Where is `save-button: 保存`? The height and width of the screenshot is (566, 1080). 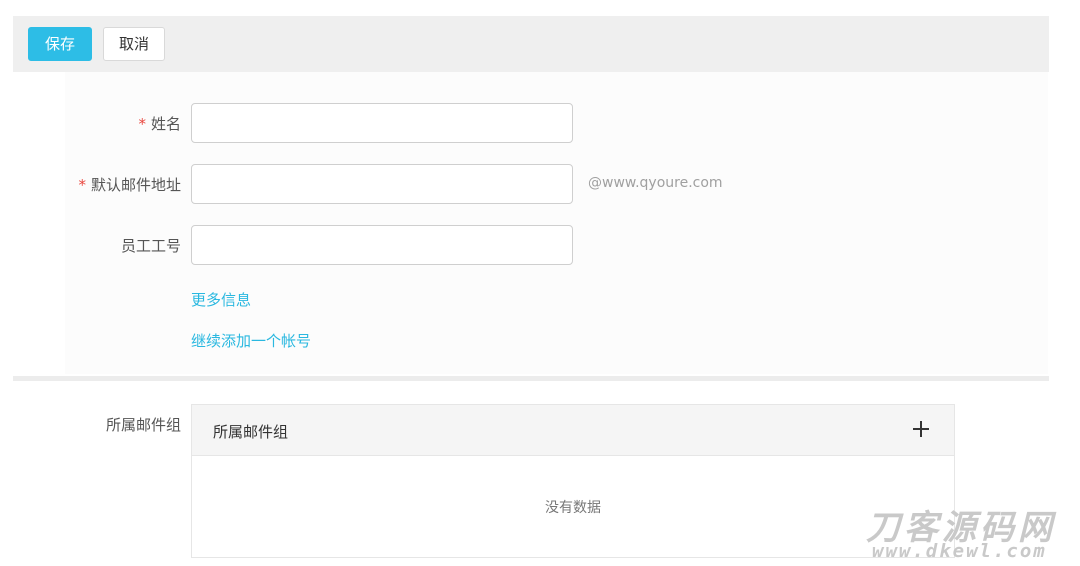 save-button: 保存 is located at coordinates (60, 44).